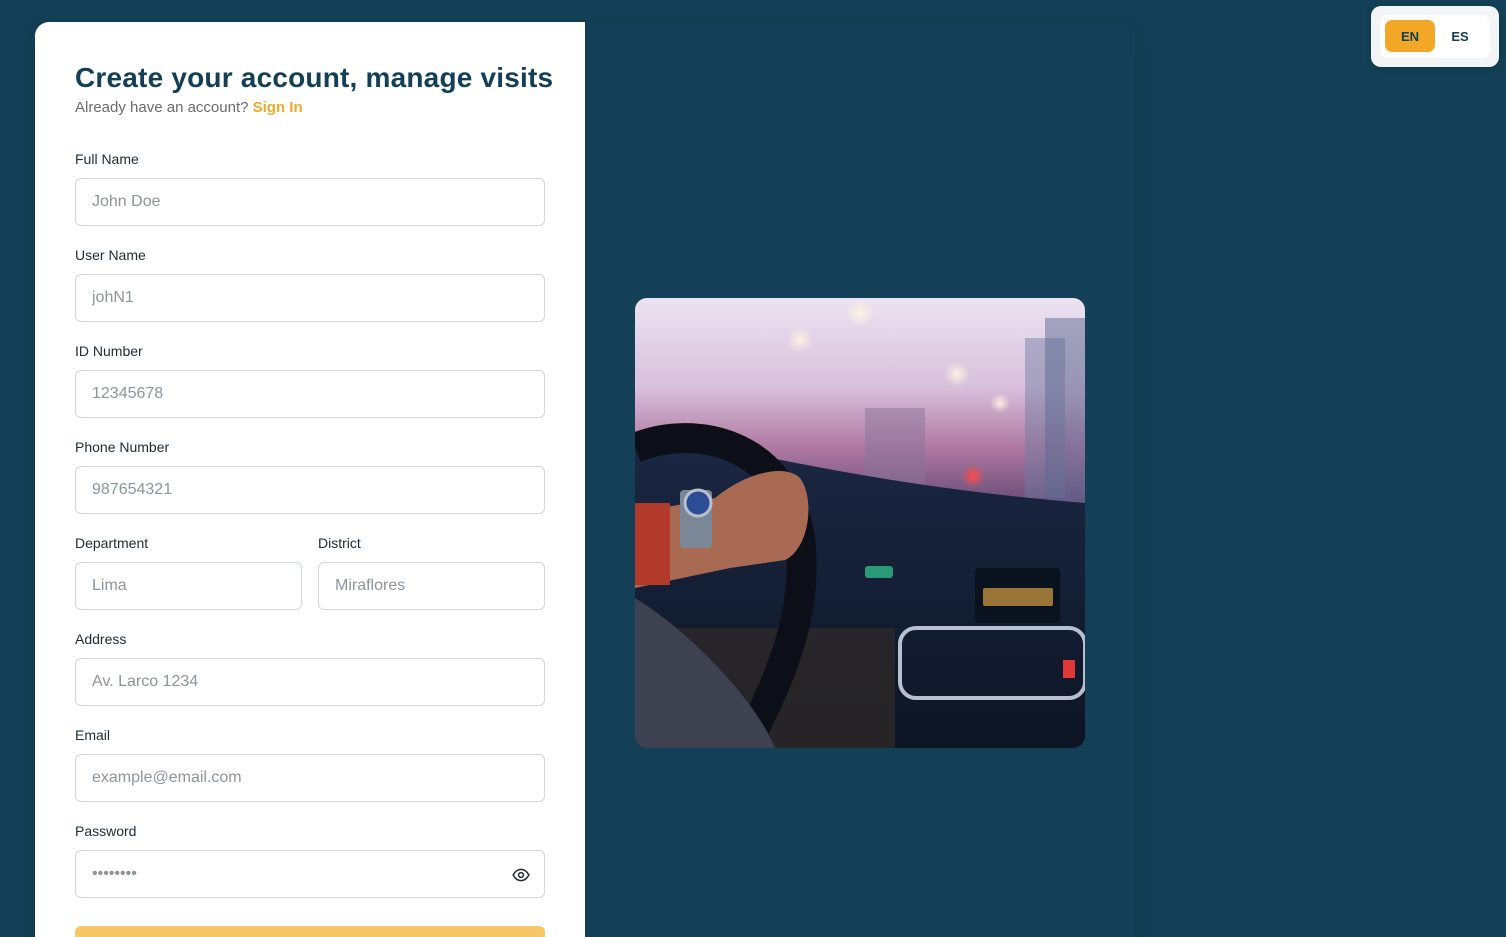 The width and height of the screenshot is (1506, 937). I want to click on user-name-label: User Name, so click(110, 255).